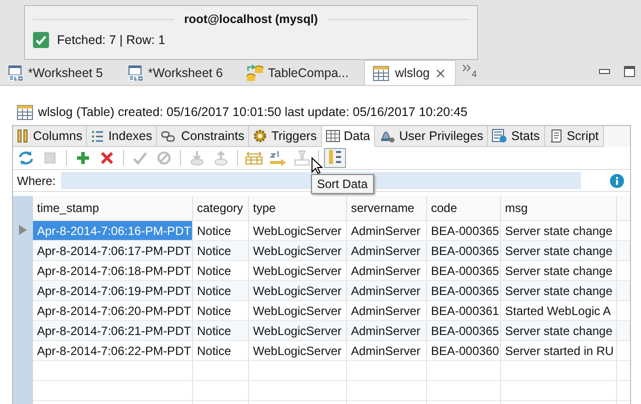 Image resolution: width=641 pixels, height=404 pixels. What do you see at coordinates (179, 73) in the screenshot?
I see `editor-tab: *Worksheet 6` at bounding box center [179, 73].